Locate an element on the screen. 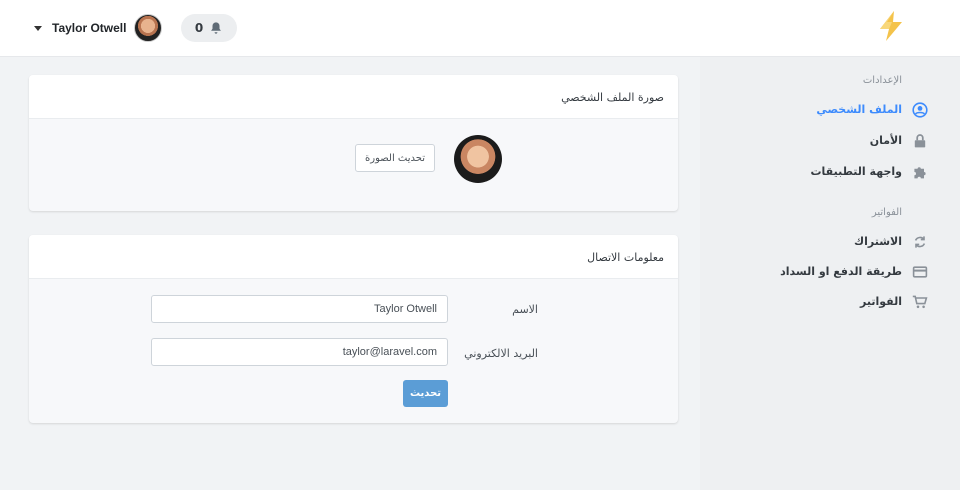 This screenshot has height=490, width=960. sidebar-item-label: طريقة الدفع او السداد is located at coordinates (841, 271).